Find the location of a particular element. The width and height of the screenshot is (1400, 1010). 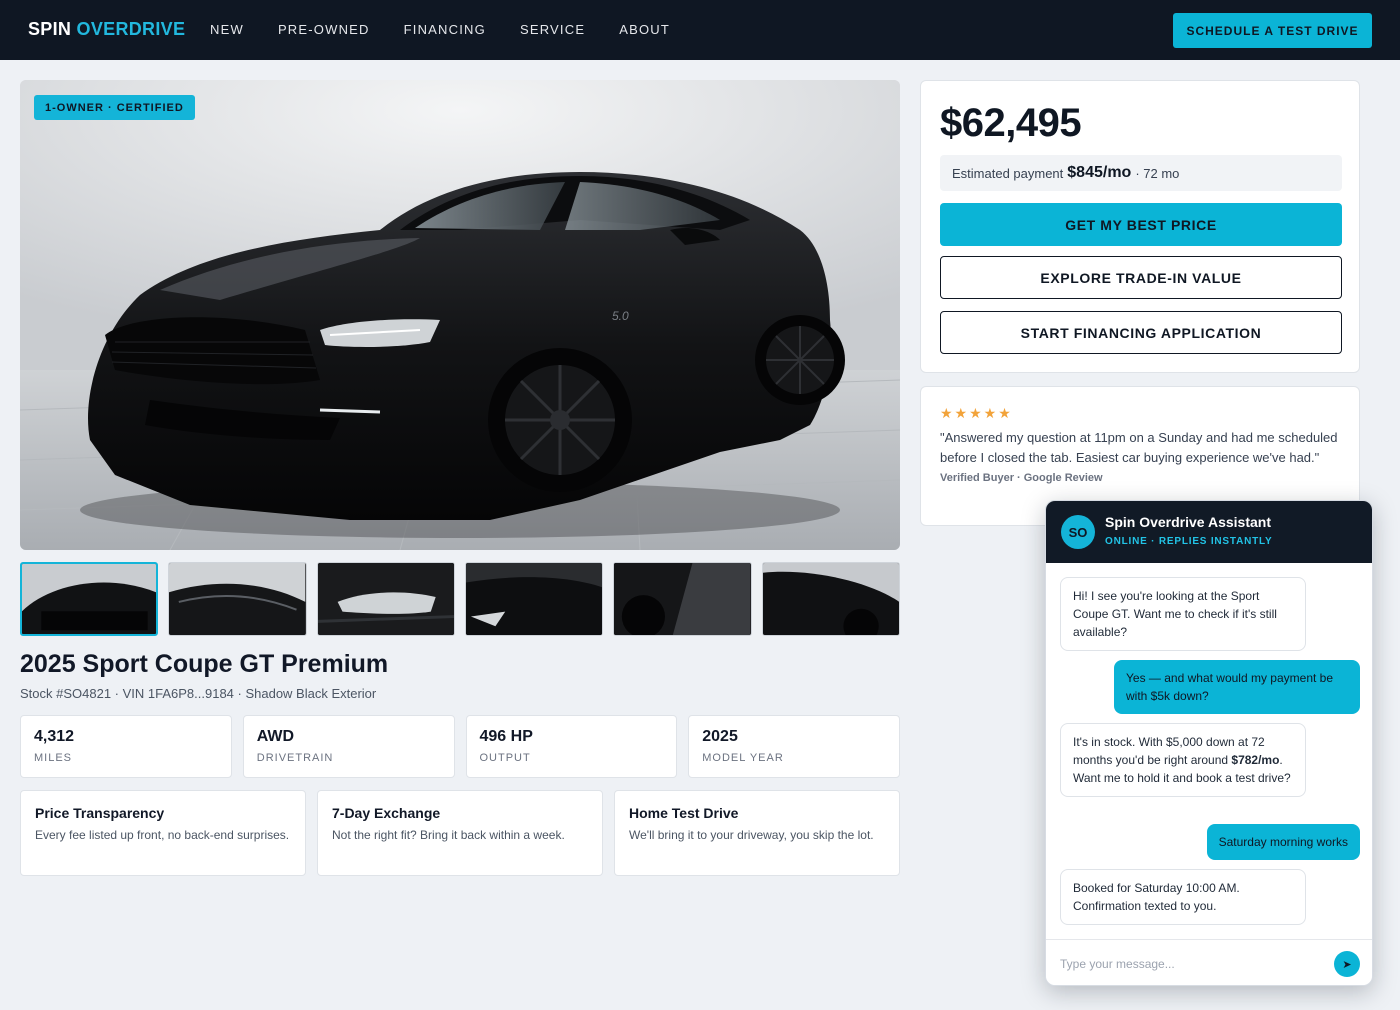

estimated-payment-amount: $845/mo is located at coordinates (1099, 172).